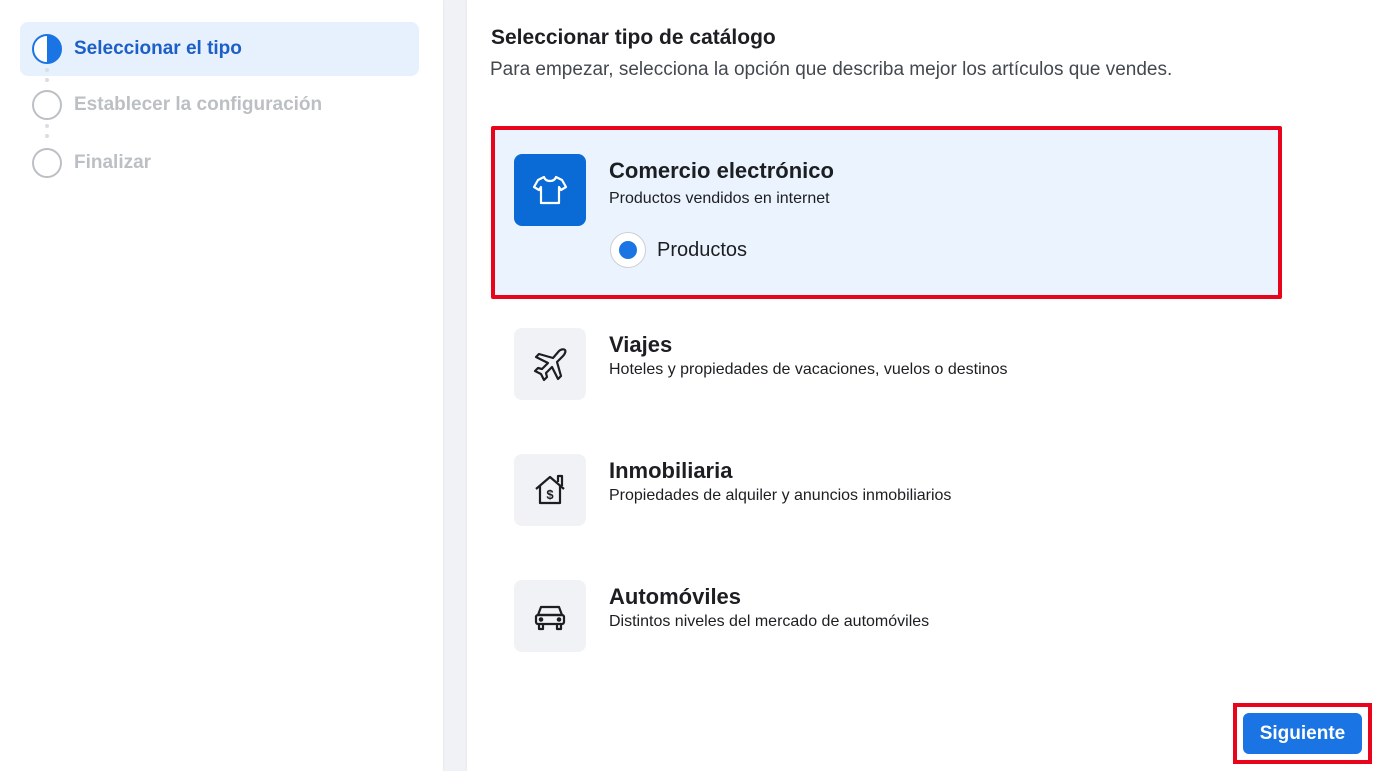 This screenshot has width=1396, height=771. I want to click on radio-label: Productos, so click(702, 249).